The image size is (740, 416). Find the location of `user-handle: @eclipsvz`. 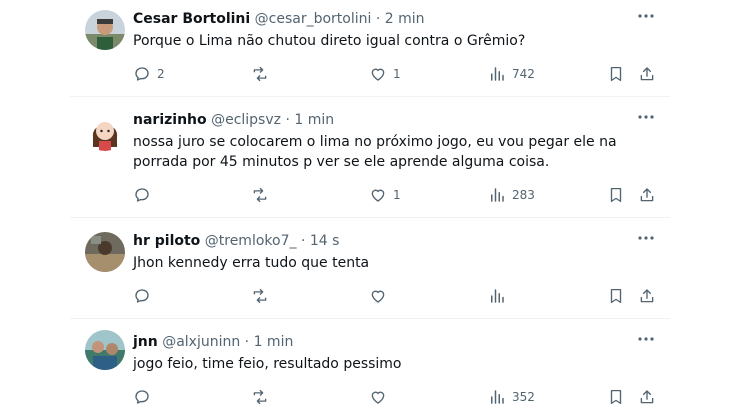

user-handle: @eclipsvz is located at coordinates (246, 120).